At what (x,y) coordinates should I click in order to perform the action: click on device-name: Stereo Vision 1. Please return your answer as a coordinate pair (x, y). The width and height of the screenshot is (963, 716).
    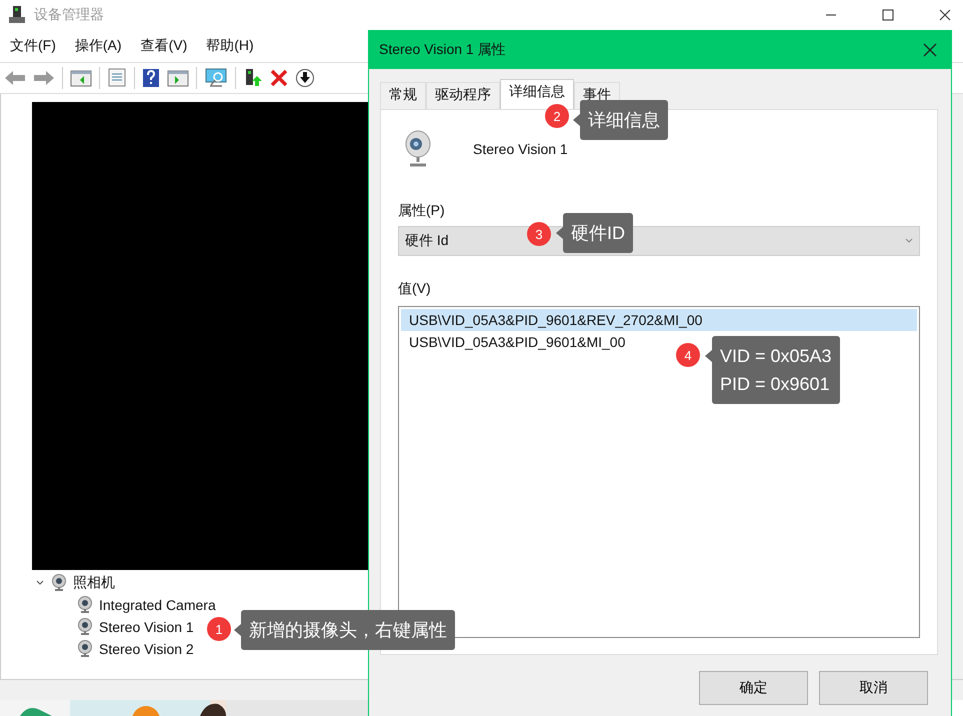
    Looking at the image, I should click on (520, 149).